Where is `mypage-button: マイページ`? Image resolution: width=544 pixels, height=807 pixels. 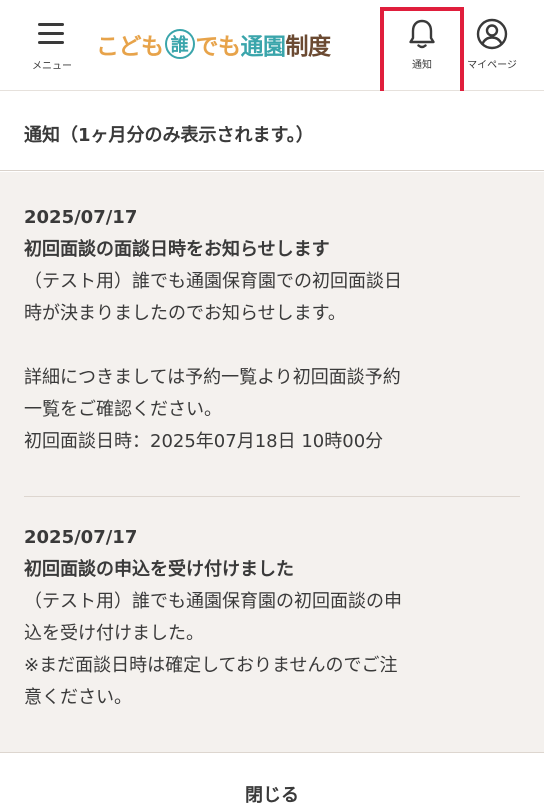
mypage-button: マイページ is located at coordinates (492, 45).